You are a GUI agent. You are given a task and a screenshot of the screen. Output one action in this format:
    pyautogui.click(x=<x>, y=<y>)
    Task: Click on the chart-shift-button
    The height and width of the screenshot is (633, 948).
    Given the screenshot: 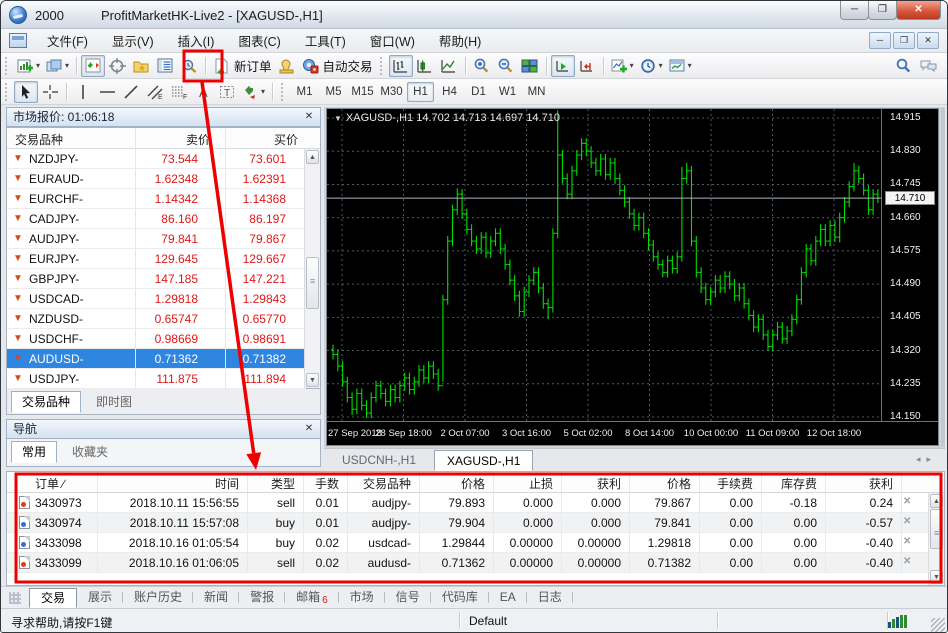 What is the action you would take?
    pyautogui.click(x=587, y=66)
    